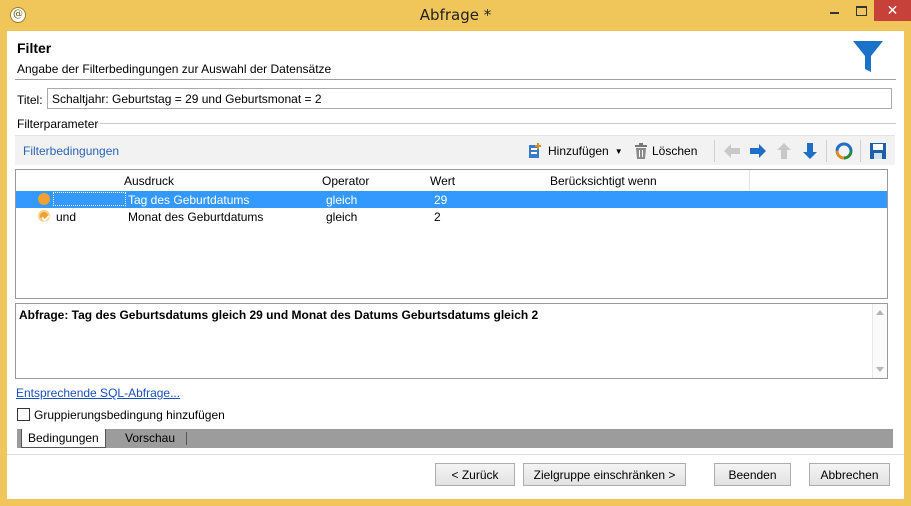 Image resolution: width=911 pixels, height=506 pixels. Describe the element at coordinates (89, 199) in the screenshot. I see `row-focus-outline` at that location.